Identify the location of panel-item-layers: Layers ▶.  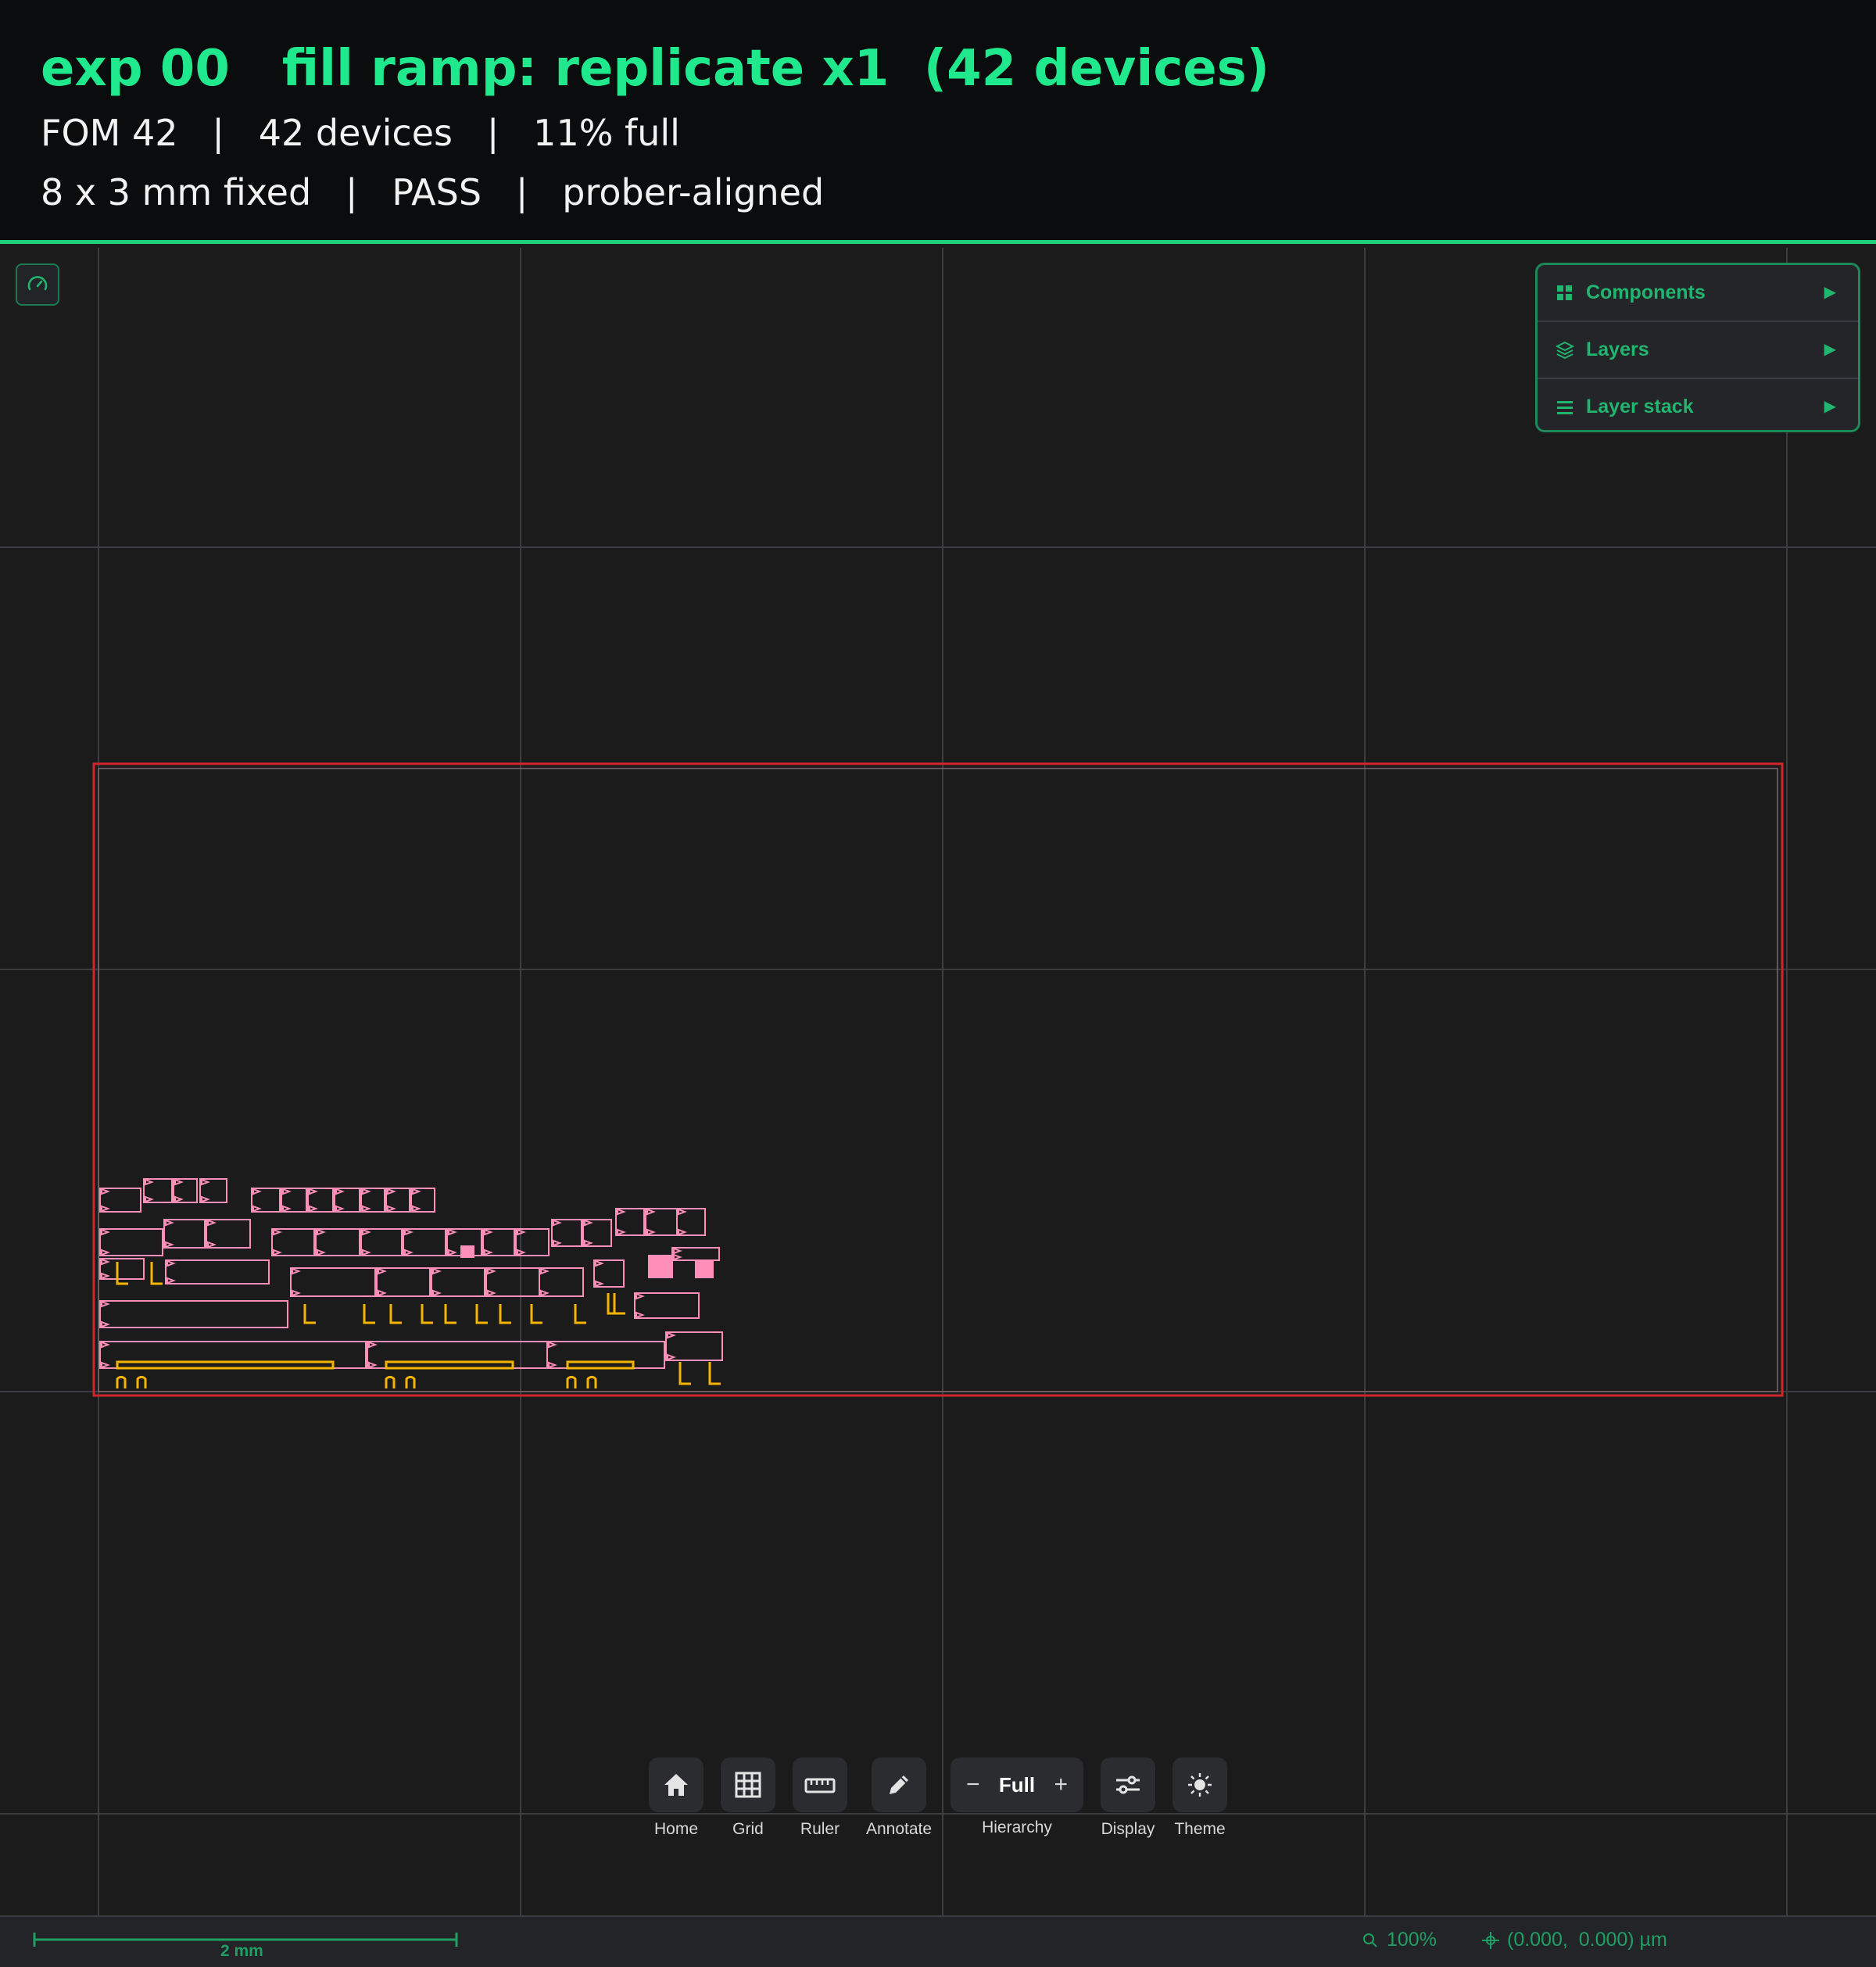
(1698, 350).